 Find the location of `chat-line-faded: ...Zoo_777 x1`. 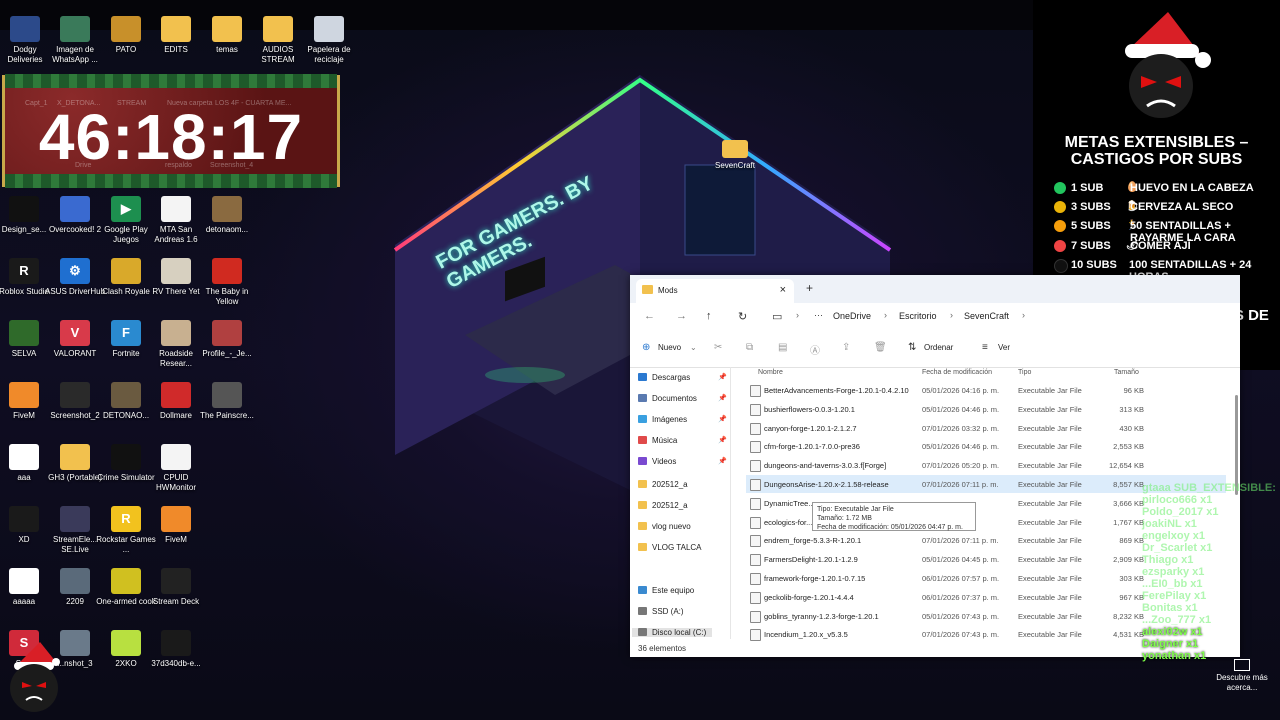

chat-line-faded: ...Zoo_777 x1 is located at coordinates (1177, 620).